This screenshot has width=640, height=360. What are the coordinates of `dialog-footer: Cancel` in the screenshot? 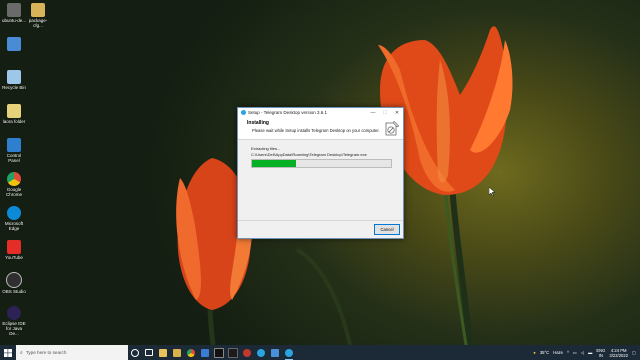 It's located at (320, 229).